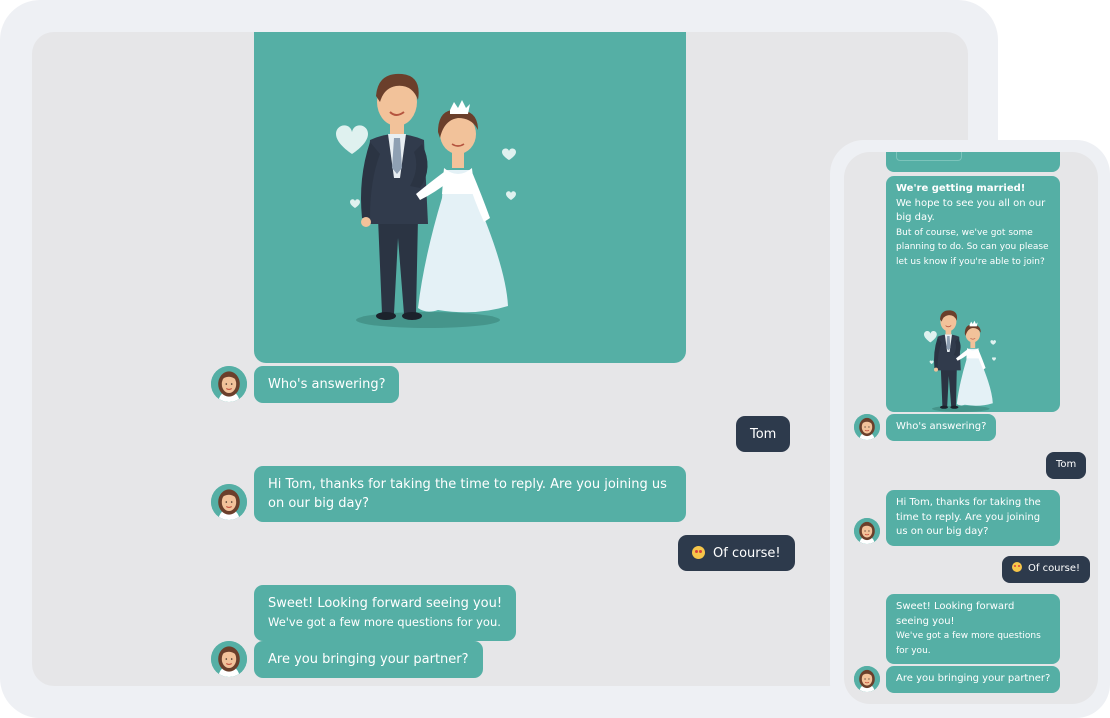  Describe the element at coordinates (929, 156) in the screenshot. I see `previous-card-button-outline` at that location.